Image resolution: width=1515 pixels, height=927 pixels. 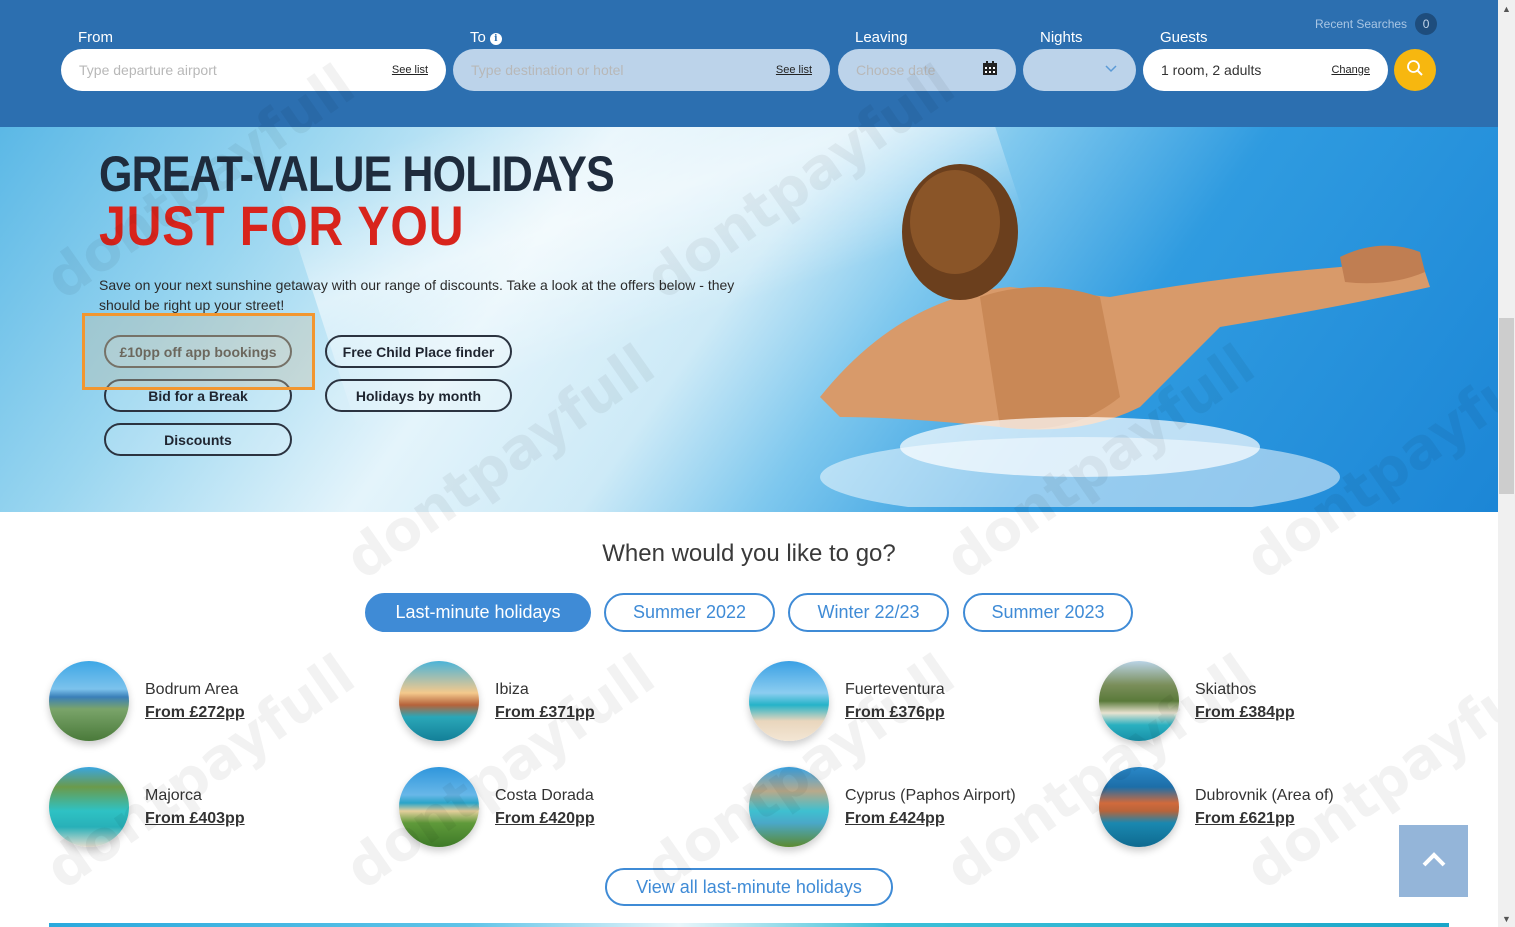 I want to click on back-to-top-button, so click(x=1433, y=861).